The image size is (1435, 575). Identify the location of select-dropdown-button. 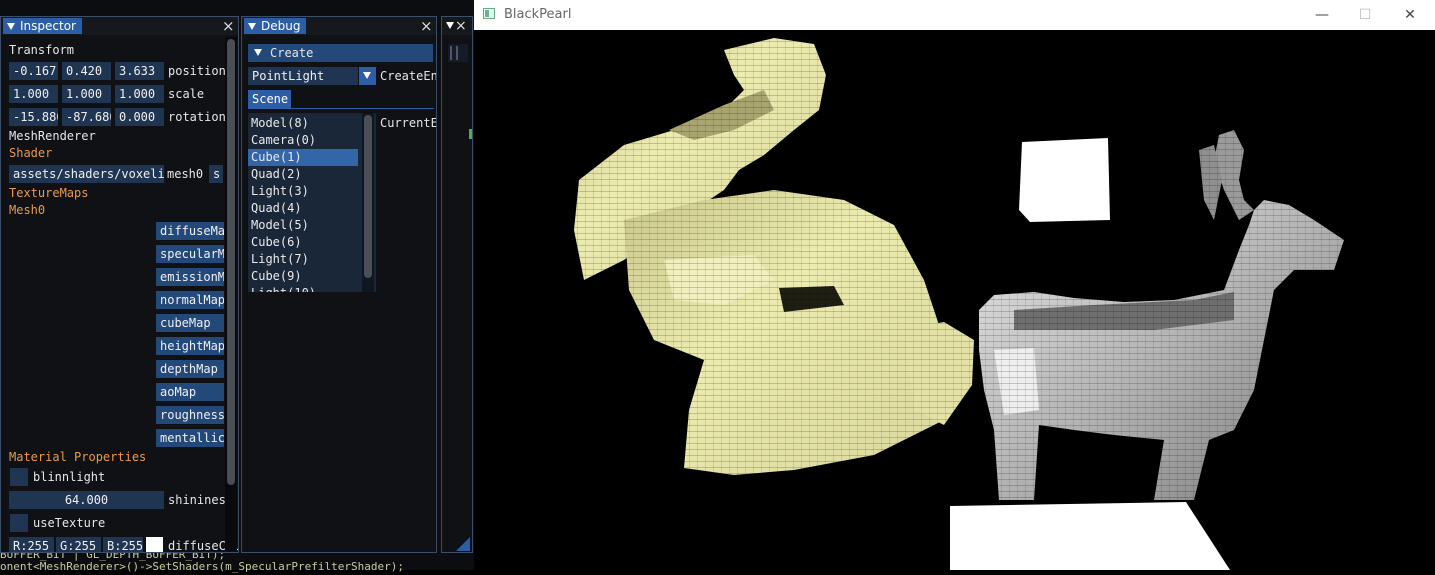
(367, 76).